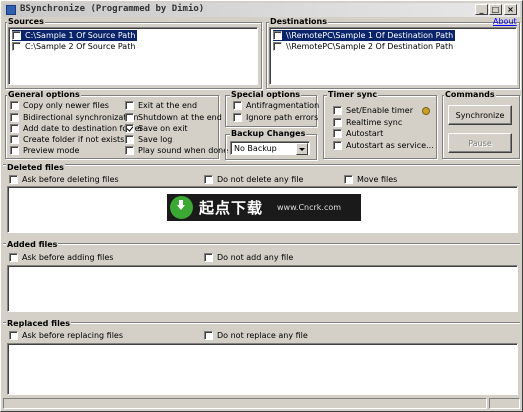 The width and height of the screenshot is (523, 412). Describe the element at coordinates (168, 105) in the screenshot. I see `option-label: Exit at the end` at that location.